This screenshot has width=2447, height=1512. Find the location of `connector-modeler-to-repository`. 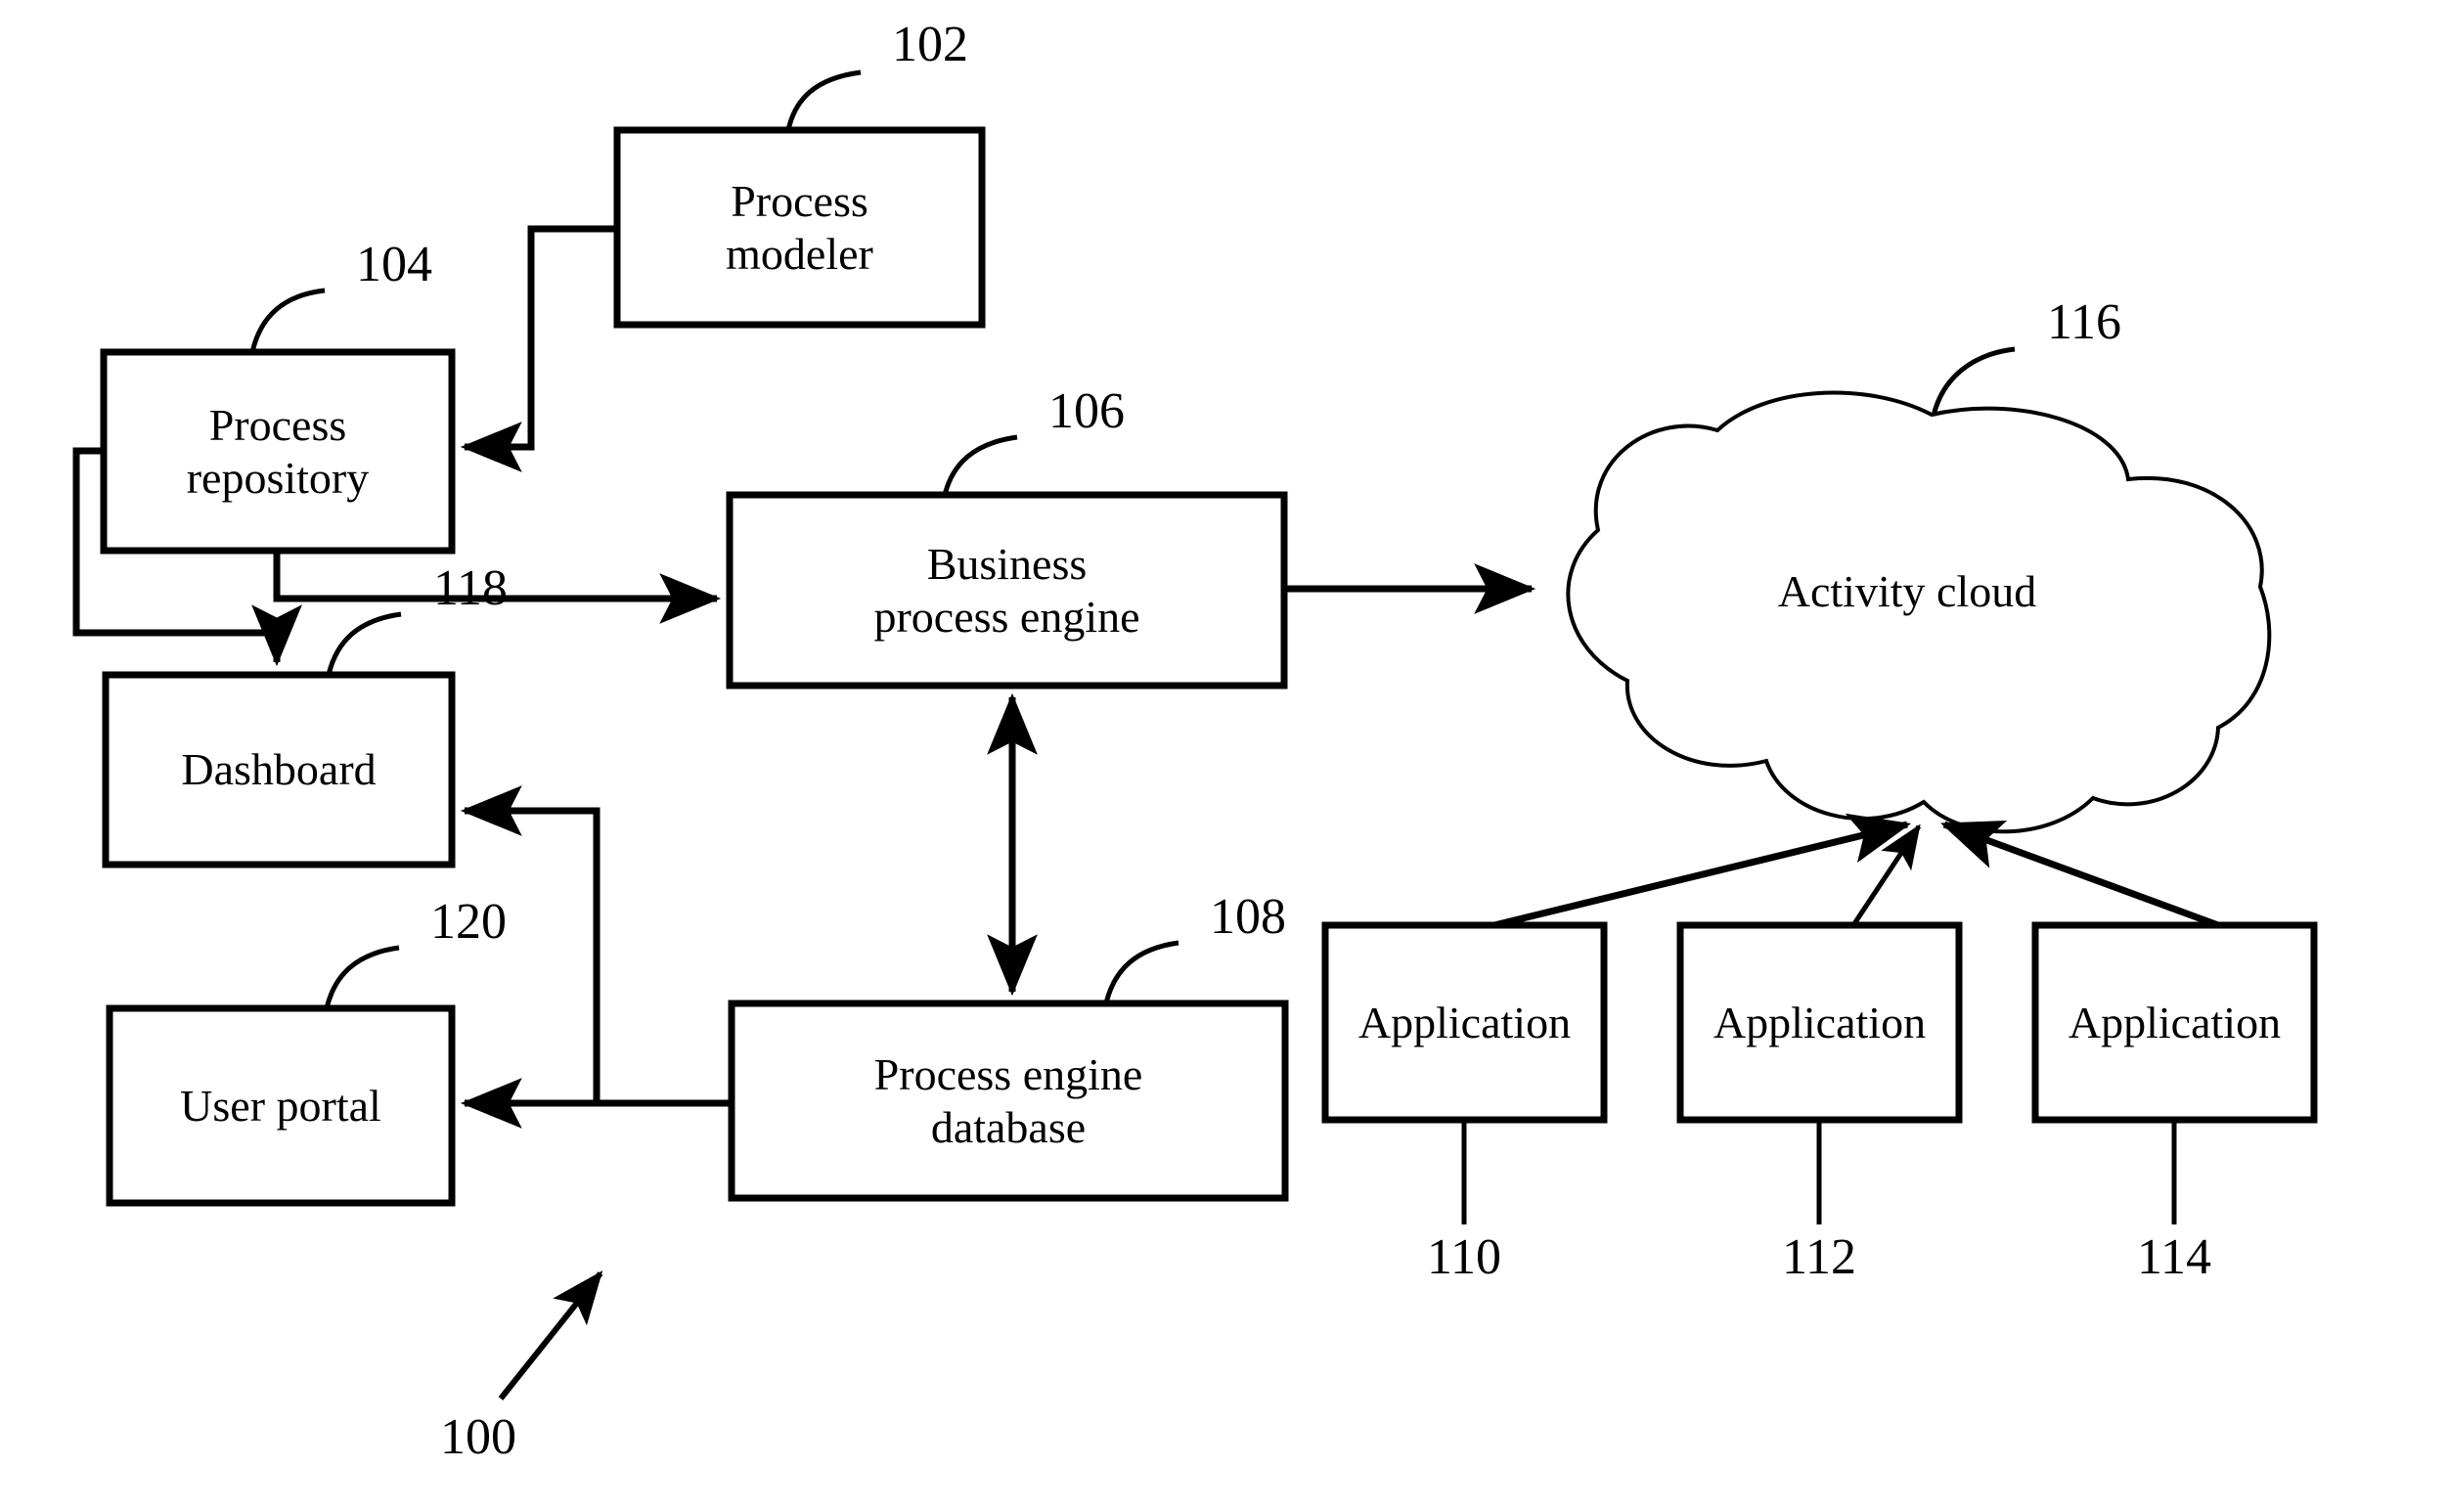

connector-modeler-to-repository is located at coordinates (538, 349).